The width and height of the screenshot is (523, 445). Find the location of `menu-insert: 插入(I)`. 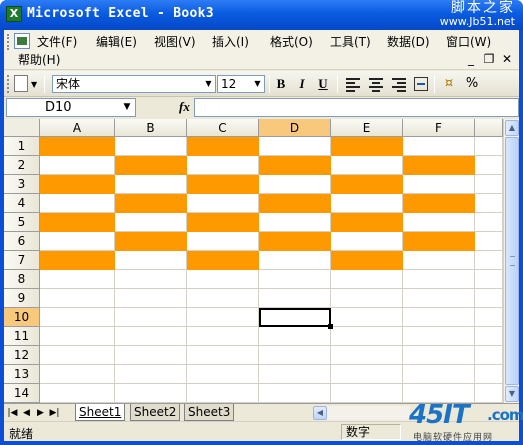

menu-insert: 插入(I) is located at coordinates (230, 42).